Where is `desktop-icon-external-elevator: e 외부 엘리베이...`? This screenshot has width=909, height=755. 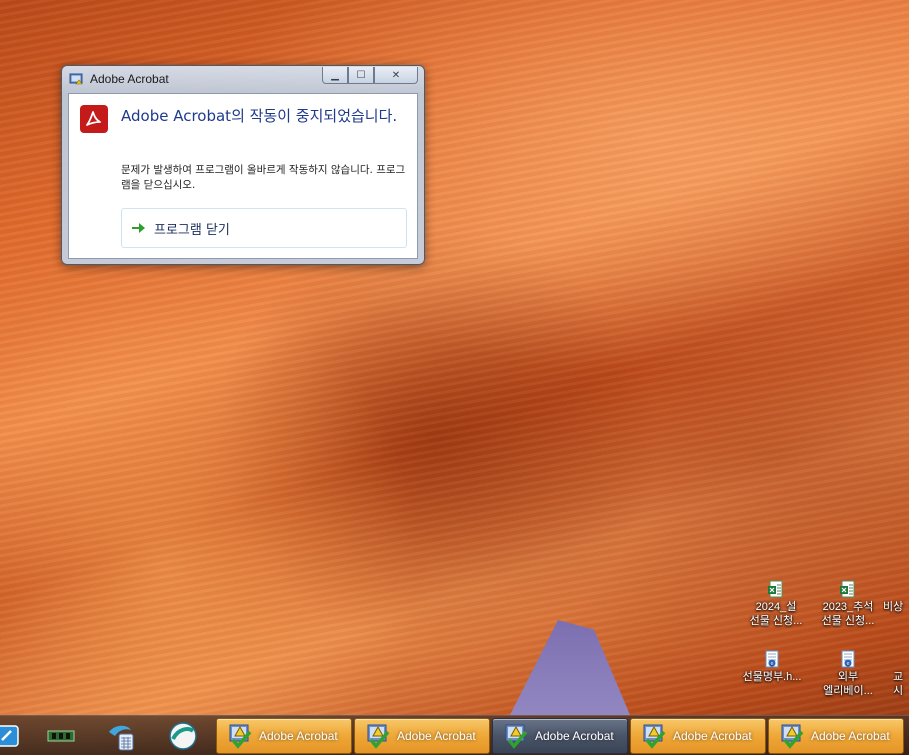 desktop-icon-external-elevator: e 외부 엘리베이... is located at coordinates (848, 674).